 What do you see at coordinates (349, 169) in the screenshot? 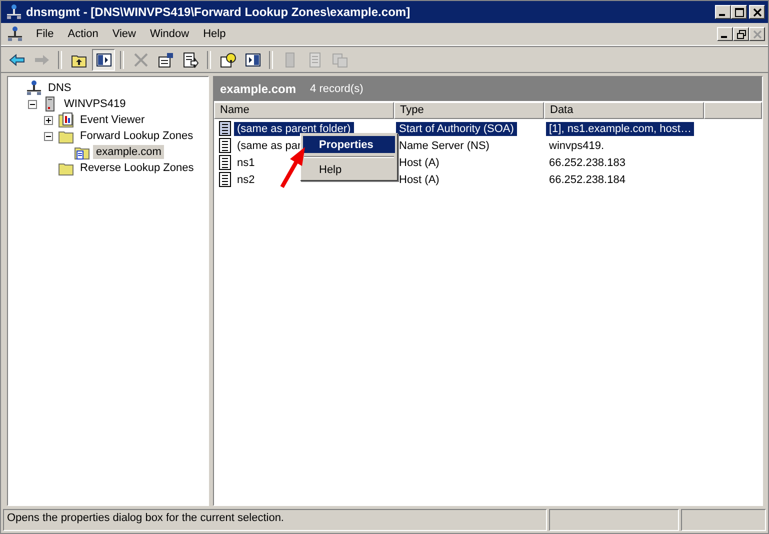
I see `context-menu-item: Help` at bounding box center [349, 169].